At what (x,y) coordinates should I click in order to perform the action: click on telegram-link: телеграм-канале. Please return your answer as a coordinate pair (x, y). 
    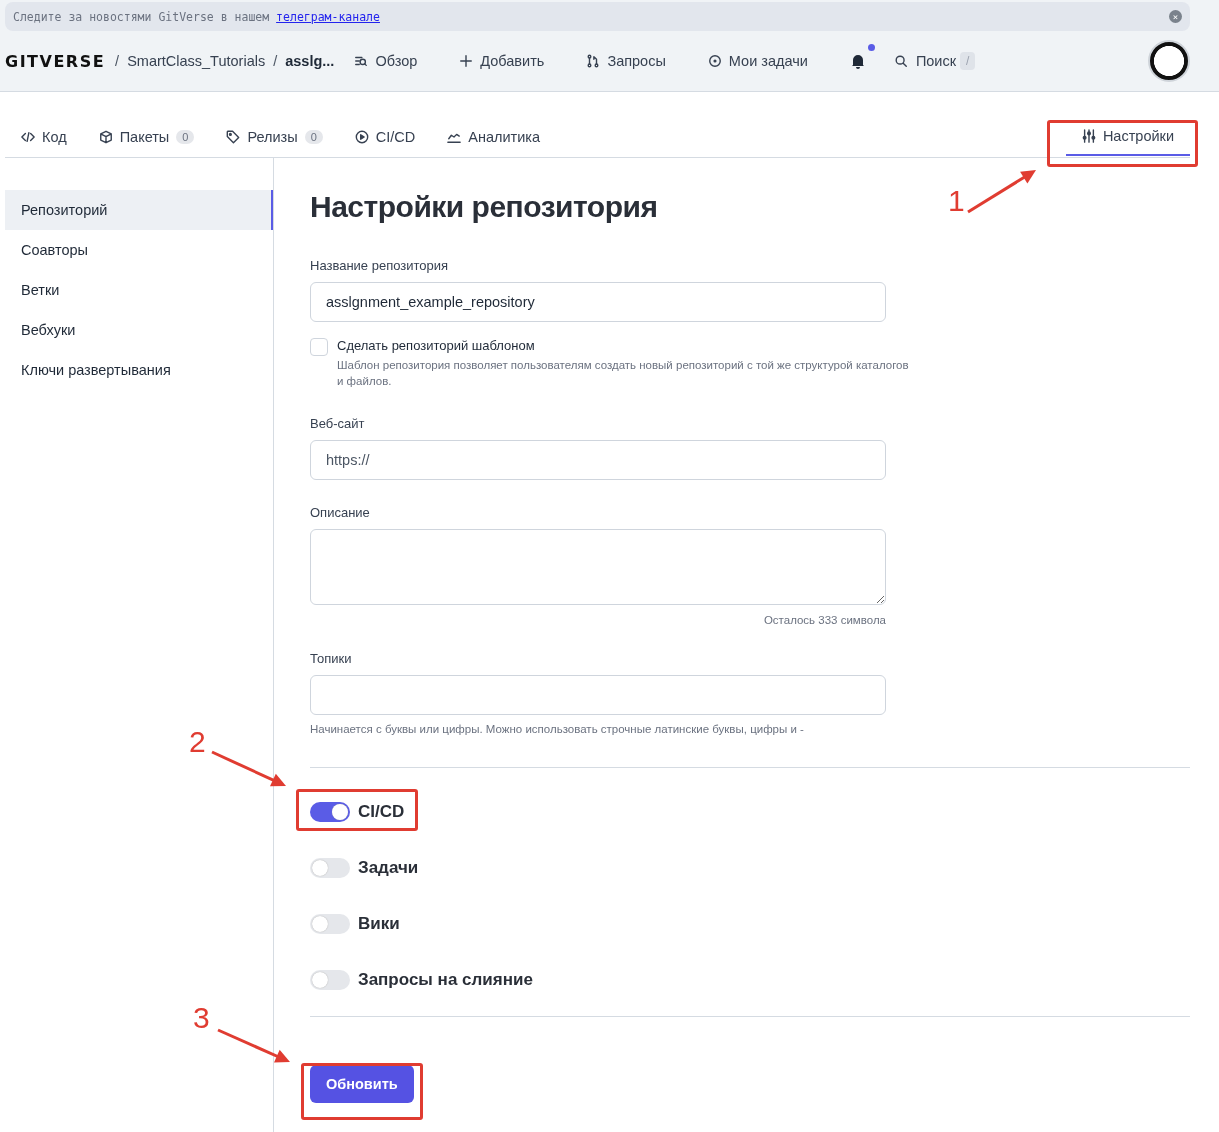
    Looking at the image, I should click on (328, 16).